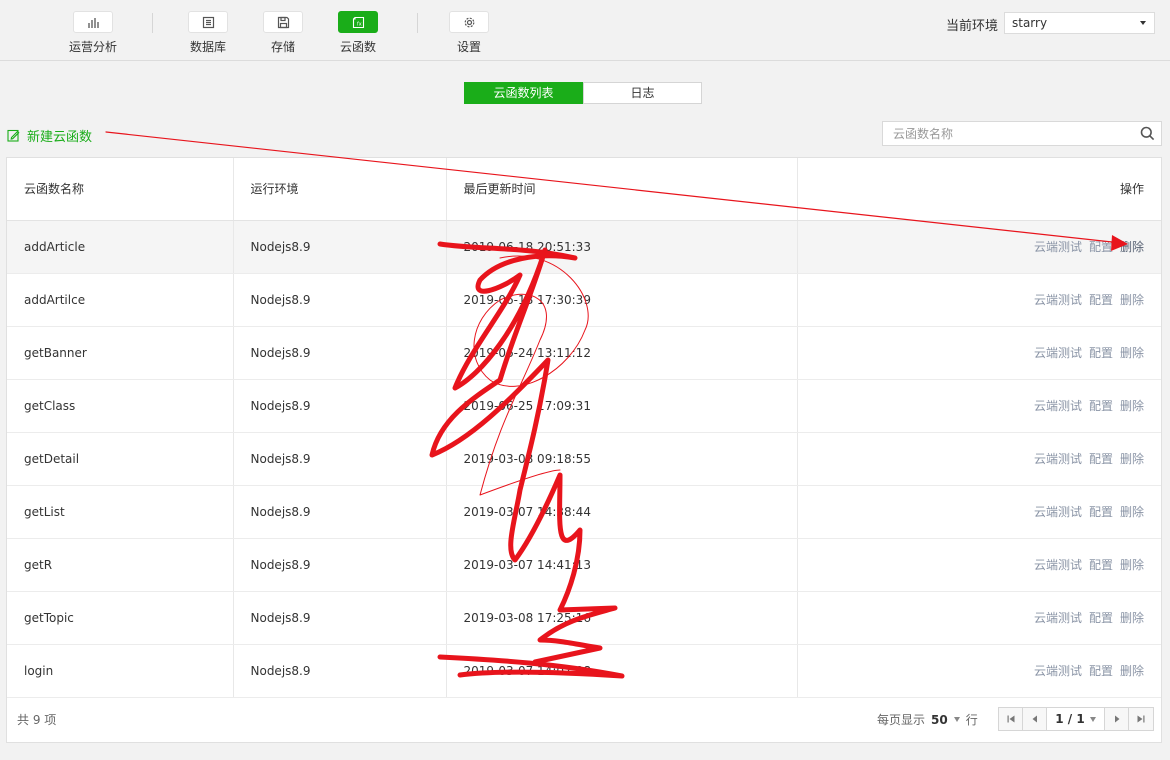  I want to click on tab-bar: 云函数列表 日志, so click(583, 93).